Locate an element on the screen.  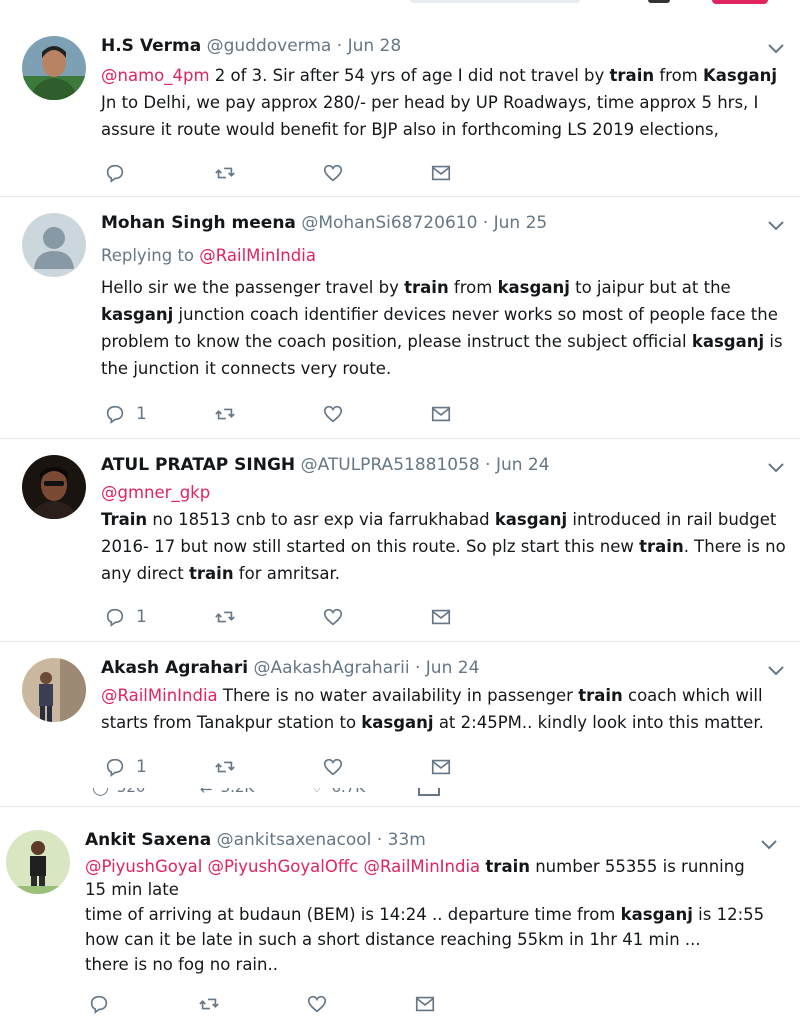
tweet-text-line: 15 min late is located at coordinates (132, 889).